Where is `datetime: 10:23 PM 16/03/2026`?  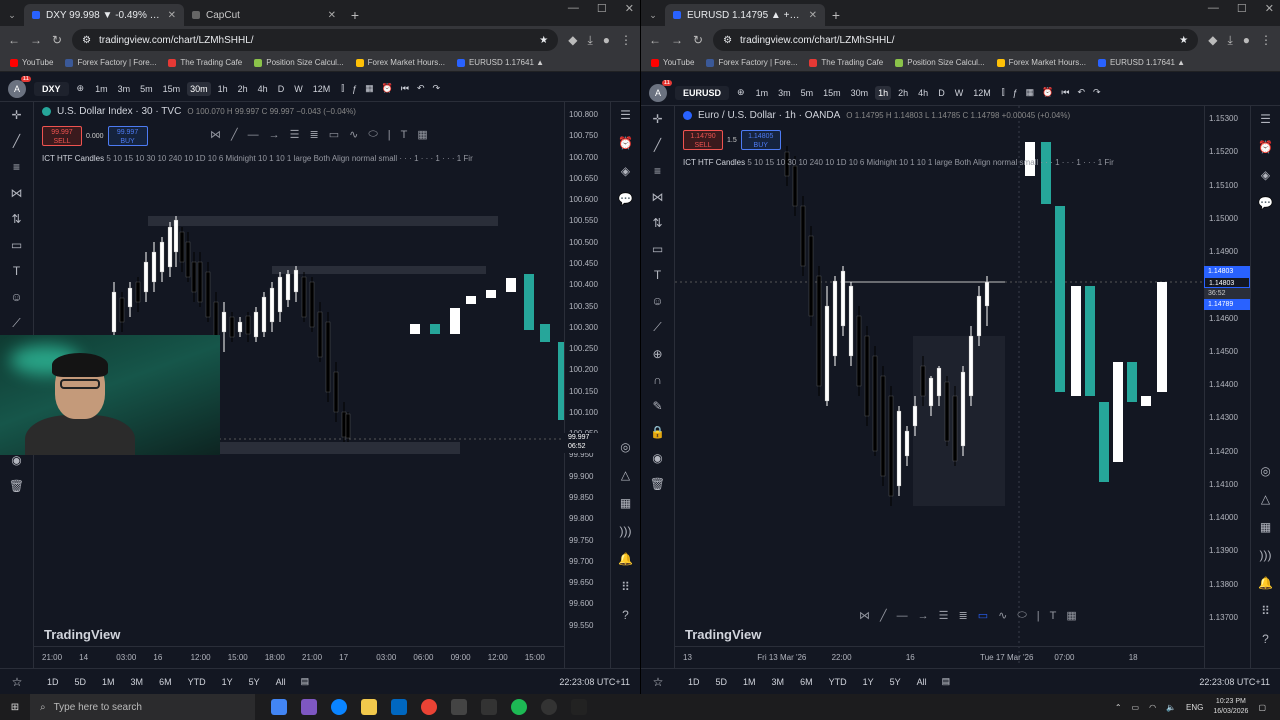
datetime: 10:23 PM 16/03/2026 is located at coordinates (1230, 707).